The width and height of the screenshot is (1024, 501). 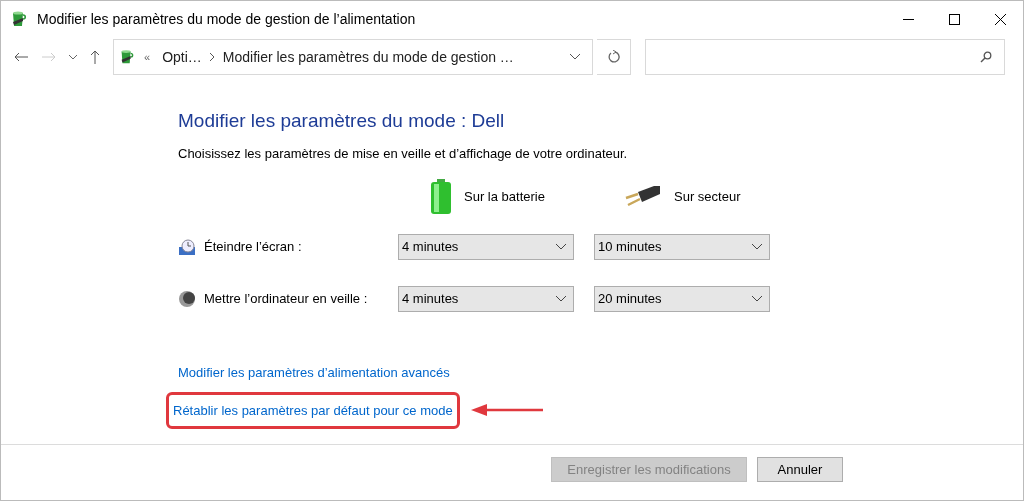 What do you see at coordinates (954, 19) in the screenshot?
I see `maximize-icon` at bounding box center [954, 19].